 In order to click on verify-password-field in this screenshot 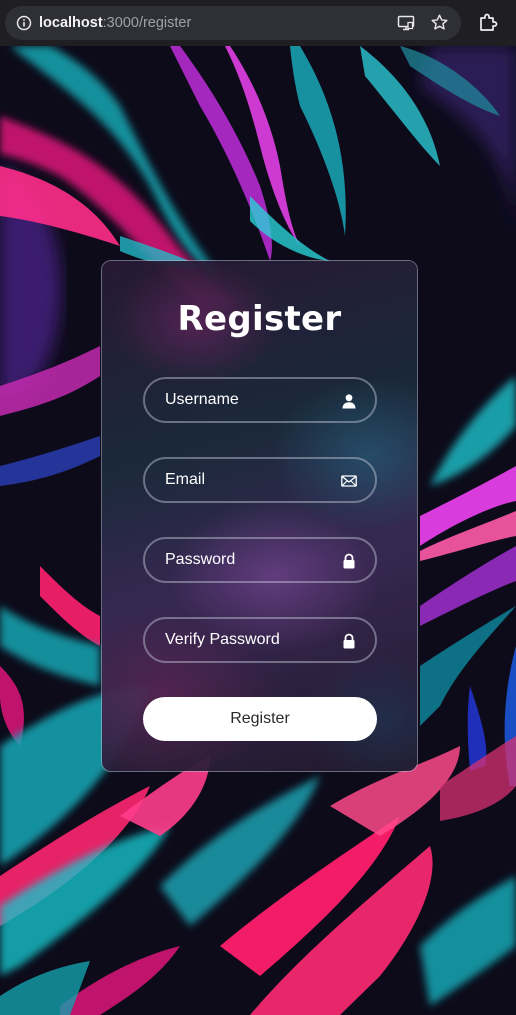, I will do `click(260, 640)`.